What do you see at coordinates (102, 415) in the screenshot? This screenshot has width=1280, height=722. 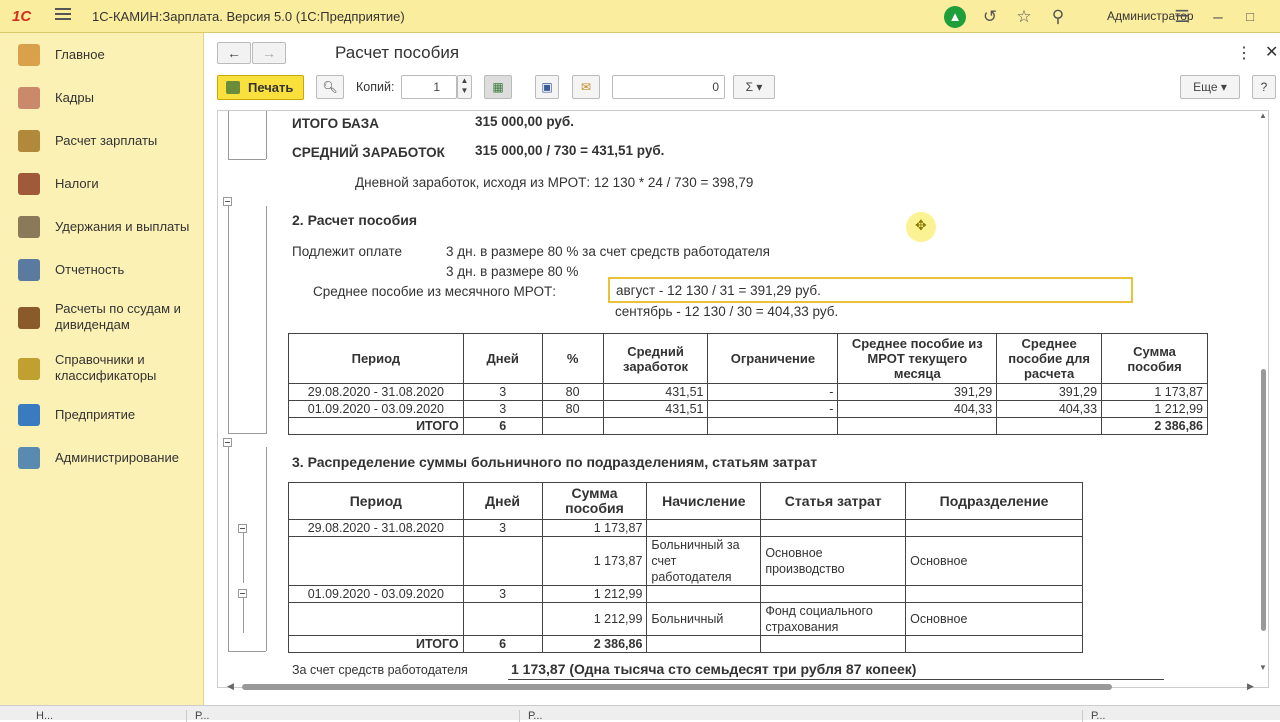 I see `sidebar-item-enterprise: Предприятие` at bounding box center [102, 415].